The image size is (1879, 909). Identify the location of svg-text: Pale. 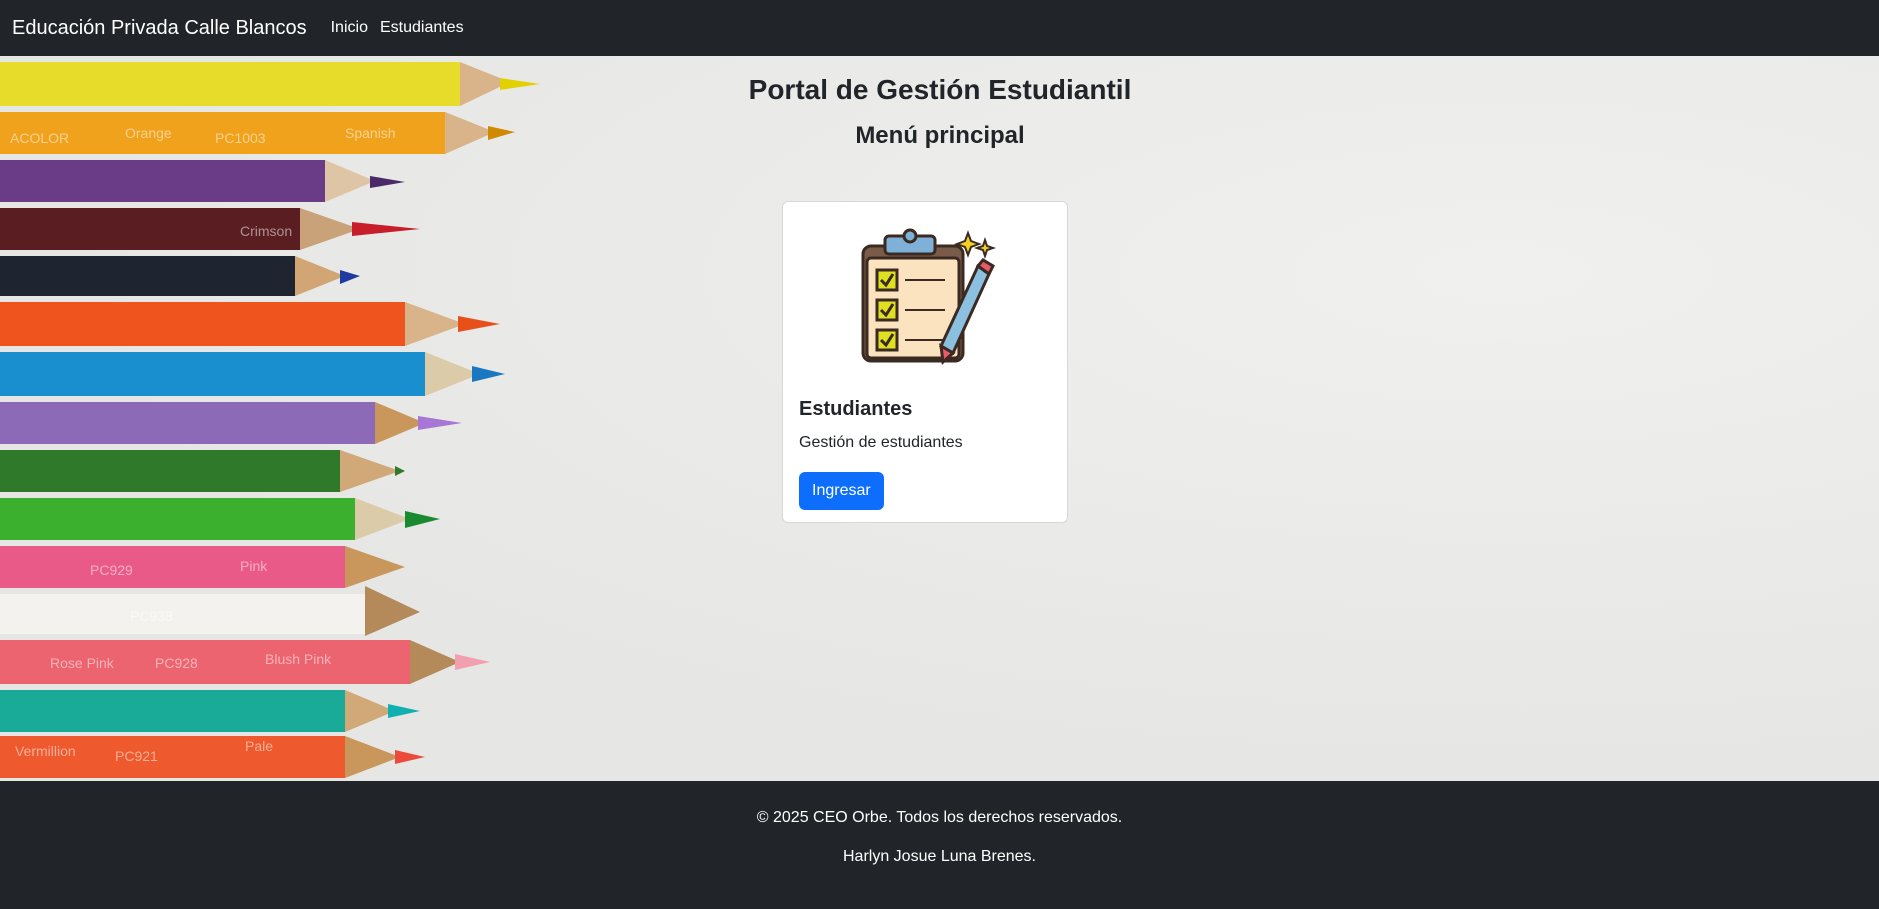
(259, 746).